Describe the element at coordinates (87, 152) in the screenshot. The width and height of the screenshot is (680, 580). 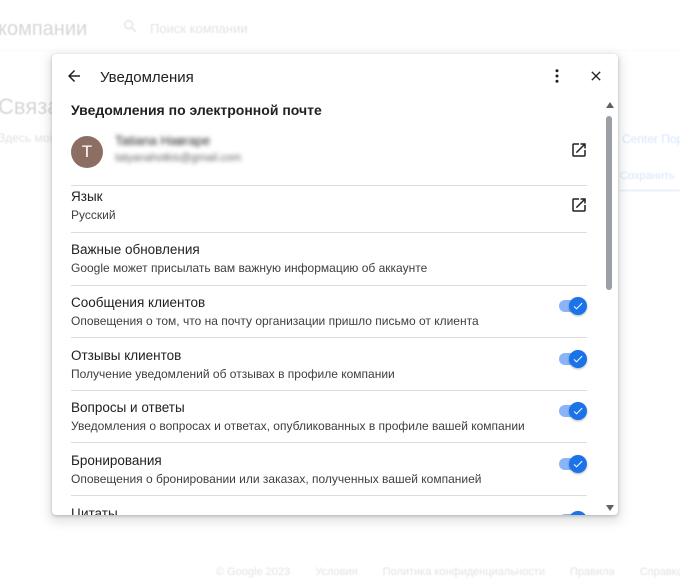
I see `avatar: T` at that location.